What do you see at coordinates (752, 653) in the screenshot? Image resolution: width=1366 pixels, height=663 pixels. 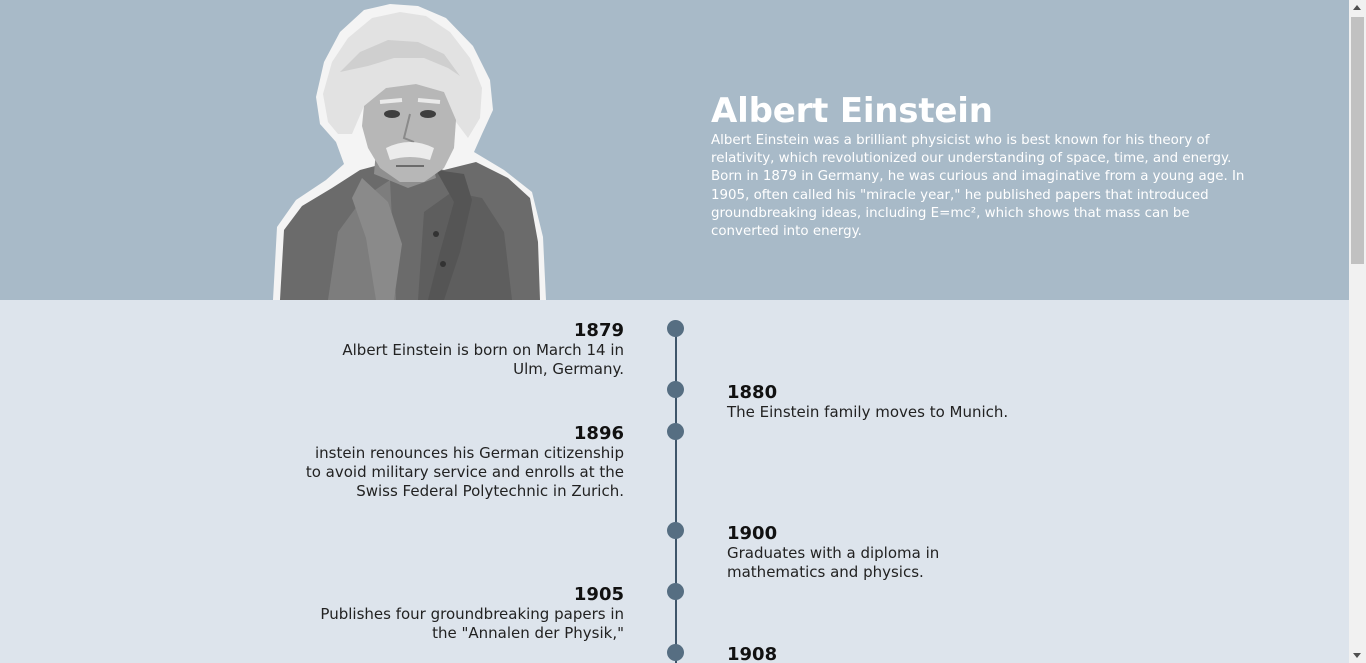 I see `event-year: 1908` at bounding box center [752, 653].